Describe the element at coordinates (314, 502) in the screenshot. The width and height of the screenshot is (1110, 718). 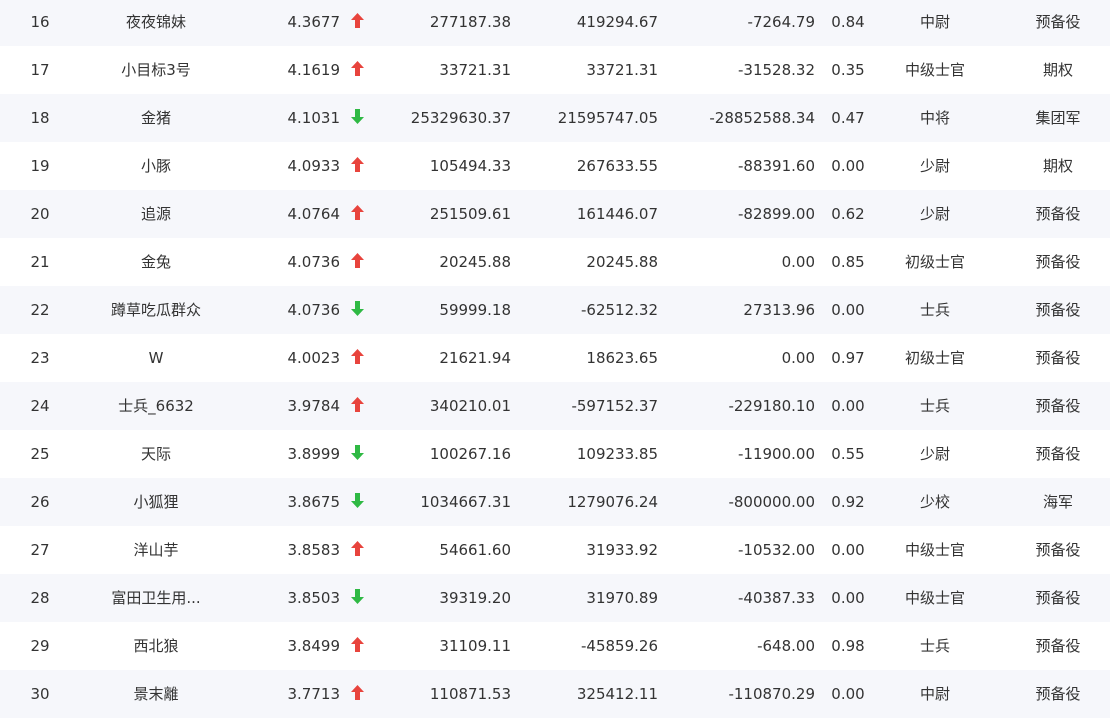
I see `score-value: 3.8675` at that location.